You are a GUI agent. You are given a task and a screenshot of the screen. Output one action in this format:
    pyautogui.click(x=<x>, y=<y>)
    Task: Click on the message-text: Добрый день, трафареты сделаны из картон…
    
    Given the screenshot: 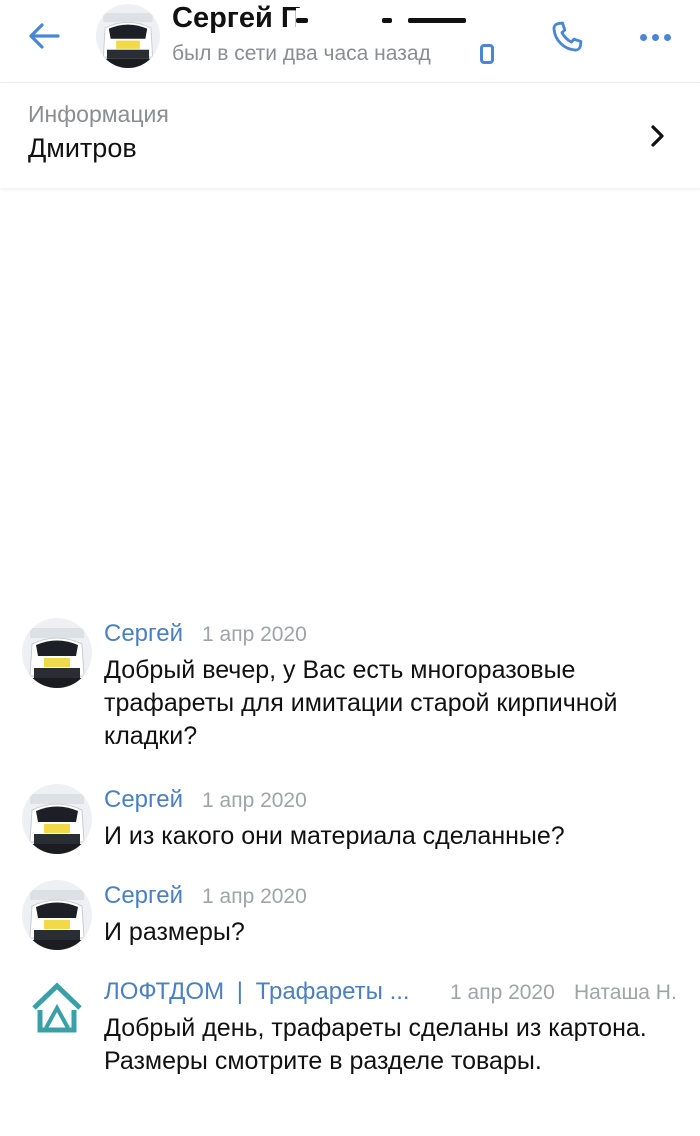 What is the action you would take?
    pyautogui.click(x=375, y=1044)
    